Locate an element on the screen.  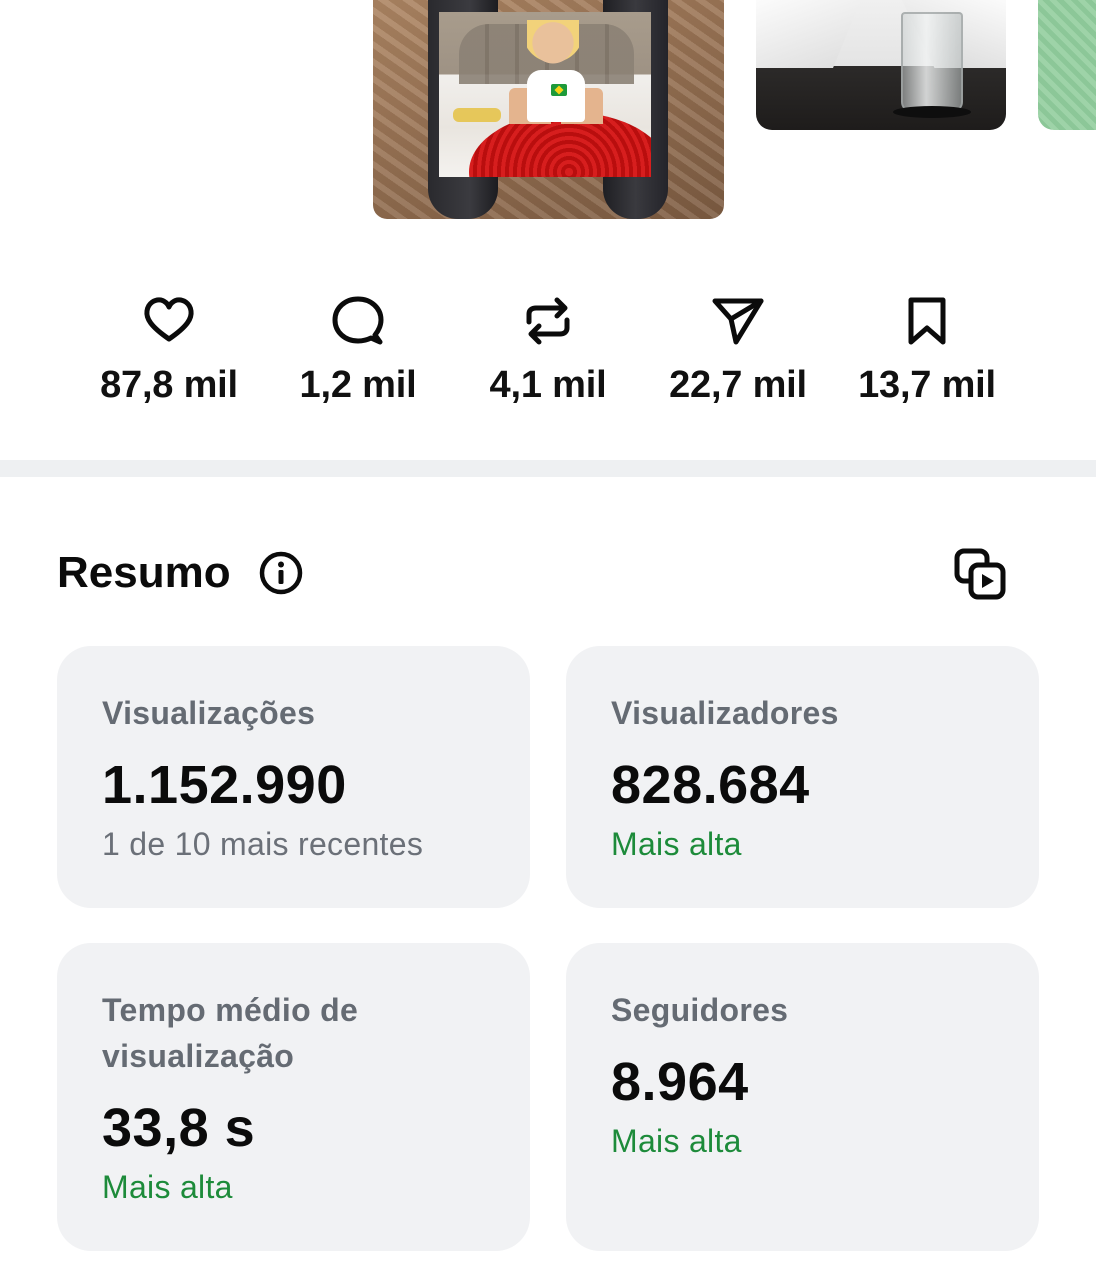
repost-icon is located at coordinates (548, 321).